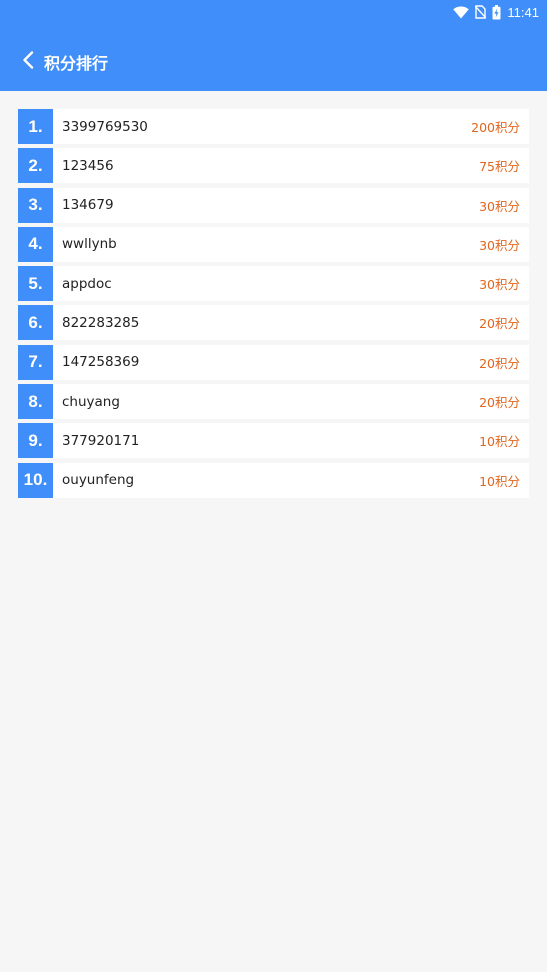 The height and width of the screenshot is (972, 547). I want to click on user-name: appdoc, so click(87, 283).